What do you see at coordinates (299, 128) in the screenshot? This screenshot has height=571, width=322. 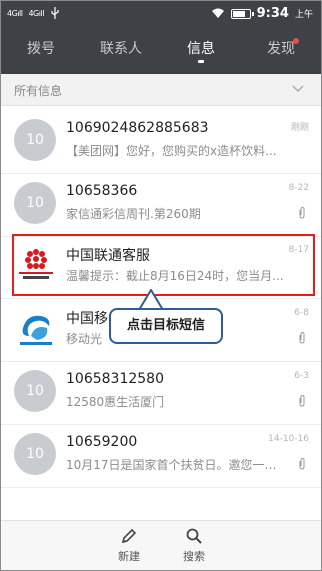 I see `message-date: 刚刚` at bounding box center [299, 128].